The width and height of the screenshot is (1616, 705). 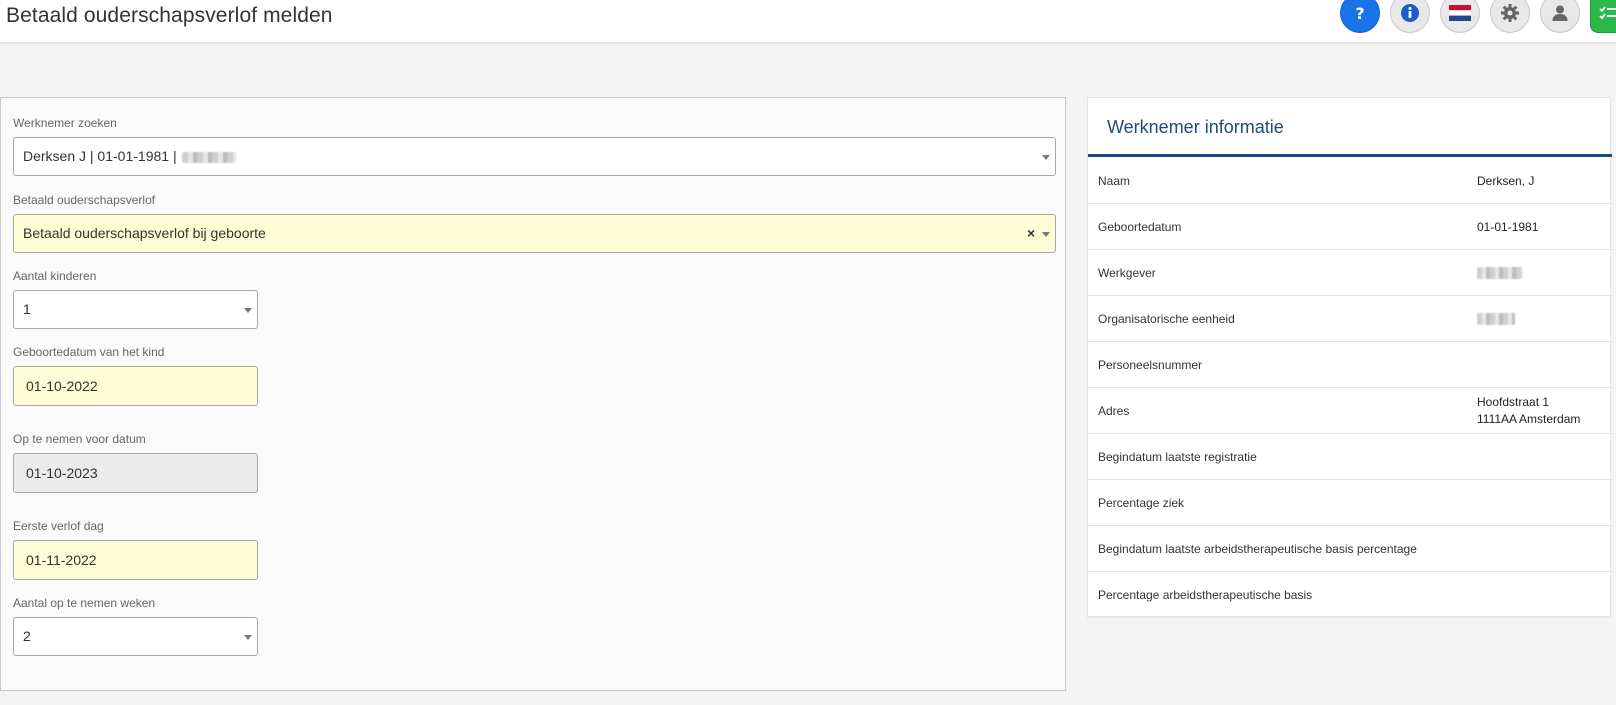 I want to click on leave-type-value: Betaald ouderschapsverlof bij geboorte, so click(x=144, y=233).